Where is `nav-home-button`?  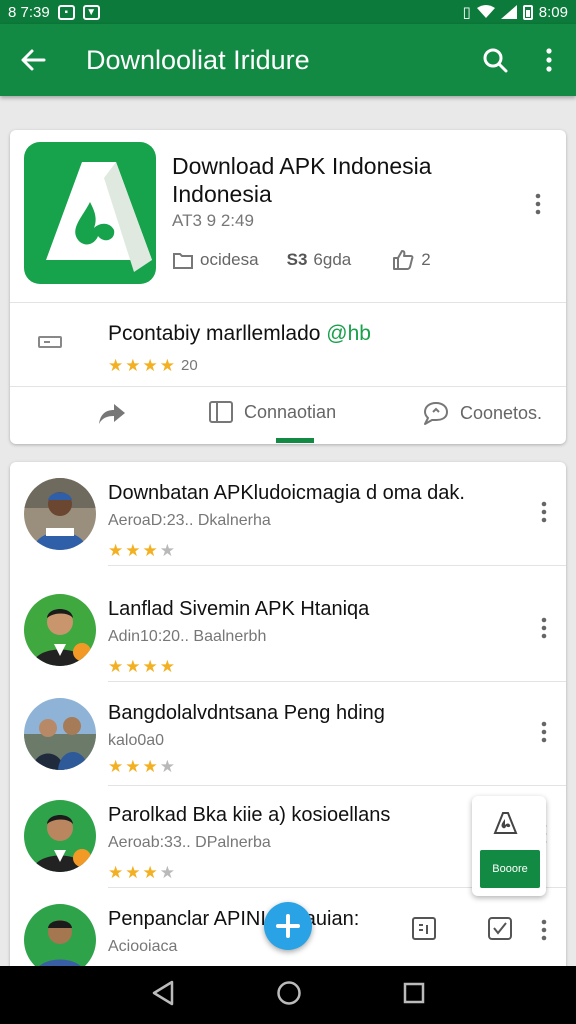
nav-home-button is located at coordinates (289, 995).